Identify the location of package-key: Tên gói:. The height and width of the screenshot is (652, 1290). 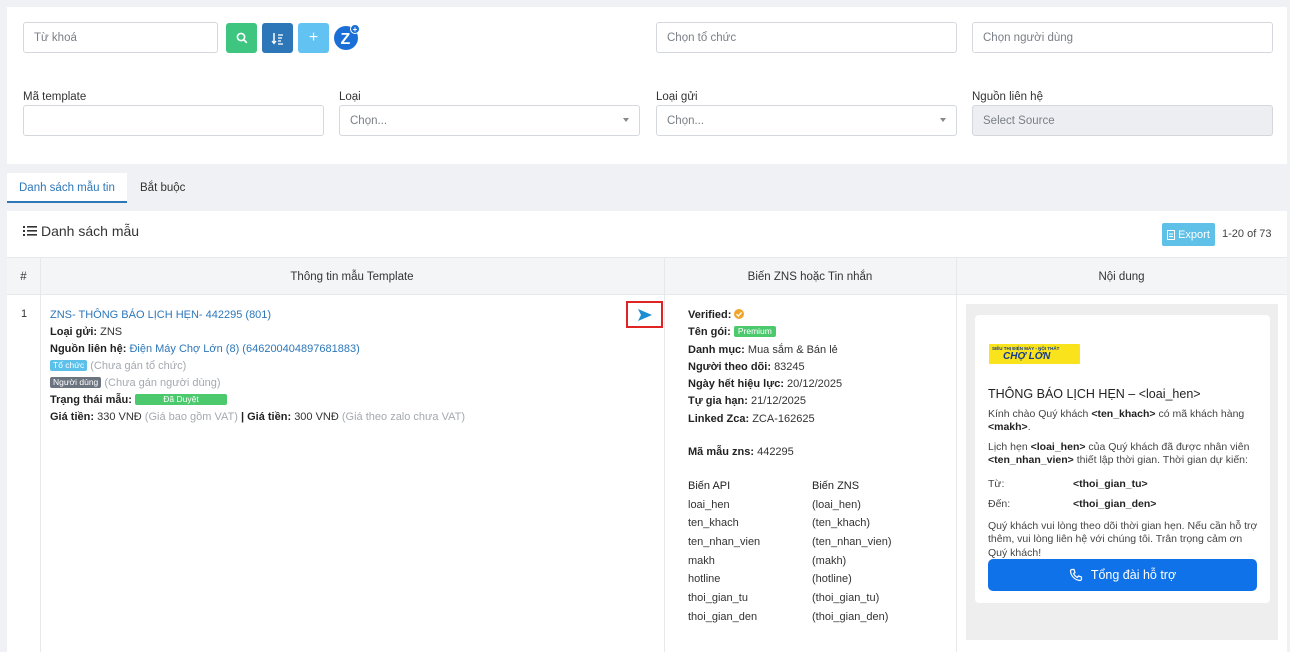
(709, 332).